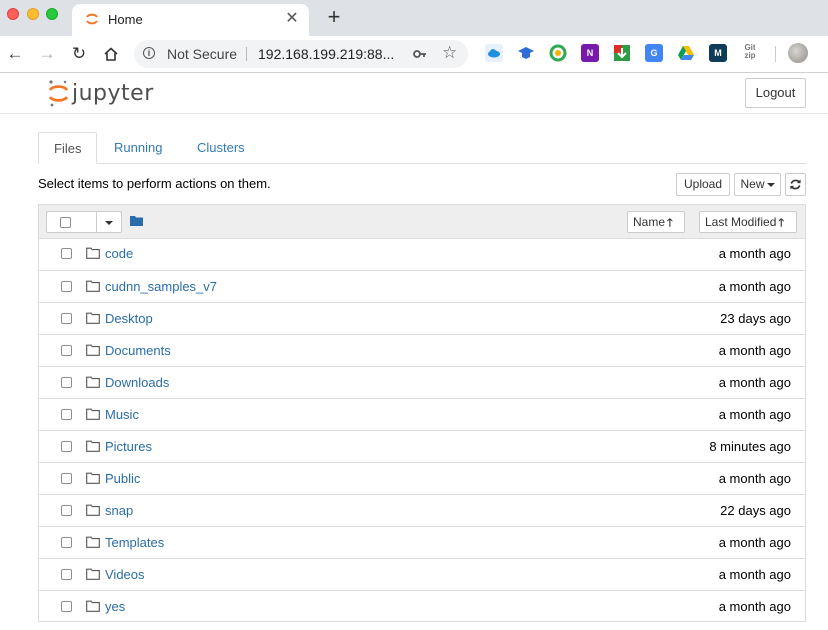  I want to click on table-row: snap 22 days ago, so click(422, 510).